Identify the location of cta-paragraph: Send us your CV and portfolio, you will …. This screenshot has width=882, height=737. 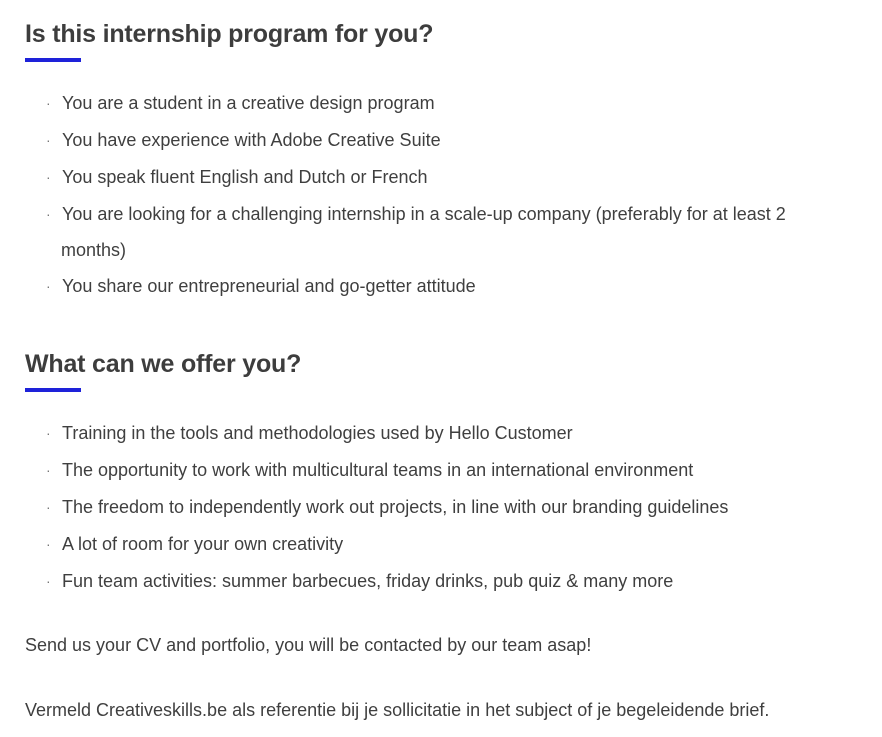
(308, 645).